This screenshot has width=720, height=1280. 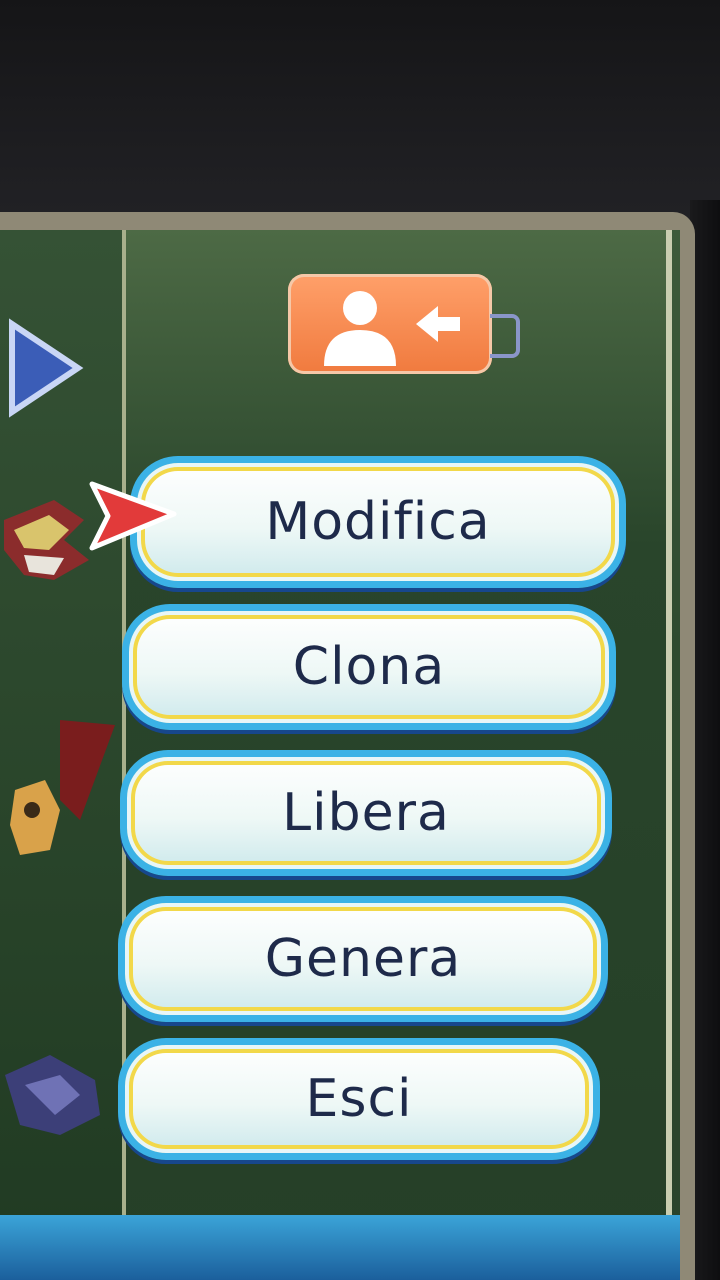 I want to click on menu-label-clona: Clona, so click(x=369, y=667).